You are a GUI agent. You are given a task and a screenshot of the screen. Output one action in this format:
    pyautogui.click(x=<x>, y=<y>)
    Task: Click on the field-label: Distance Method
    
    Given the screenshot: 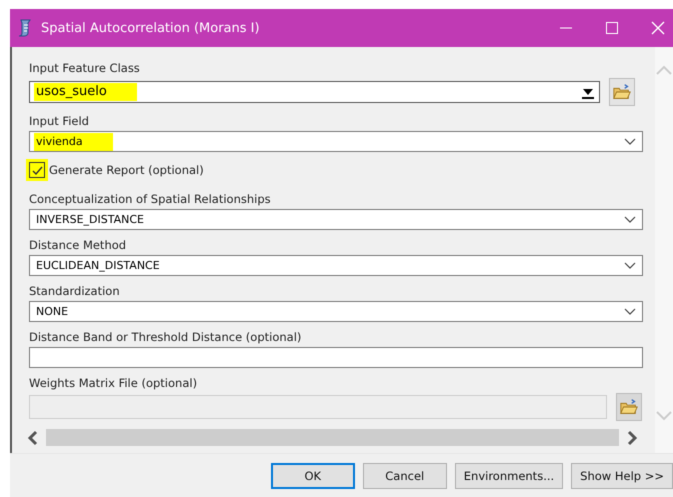 What is the action you would take?
    pyautogui.click(x=78, y=245)
    